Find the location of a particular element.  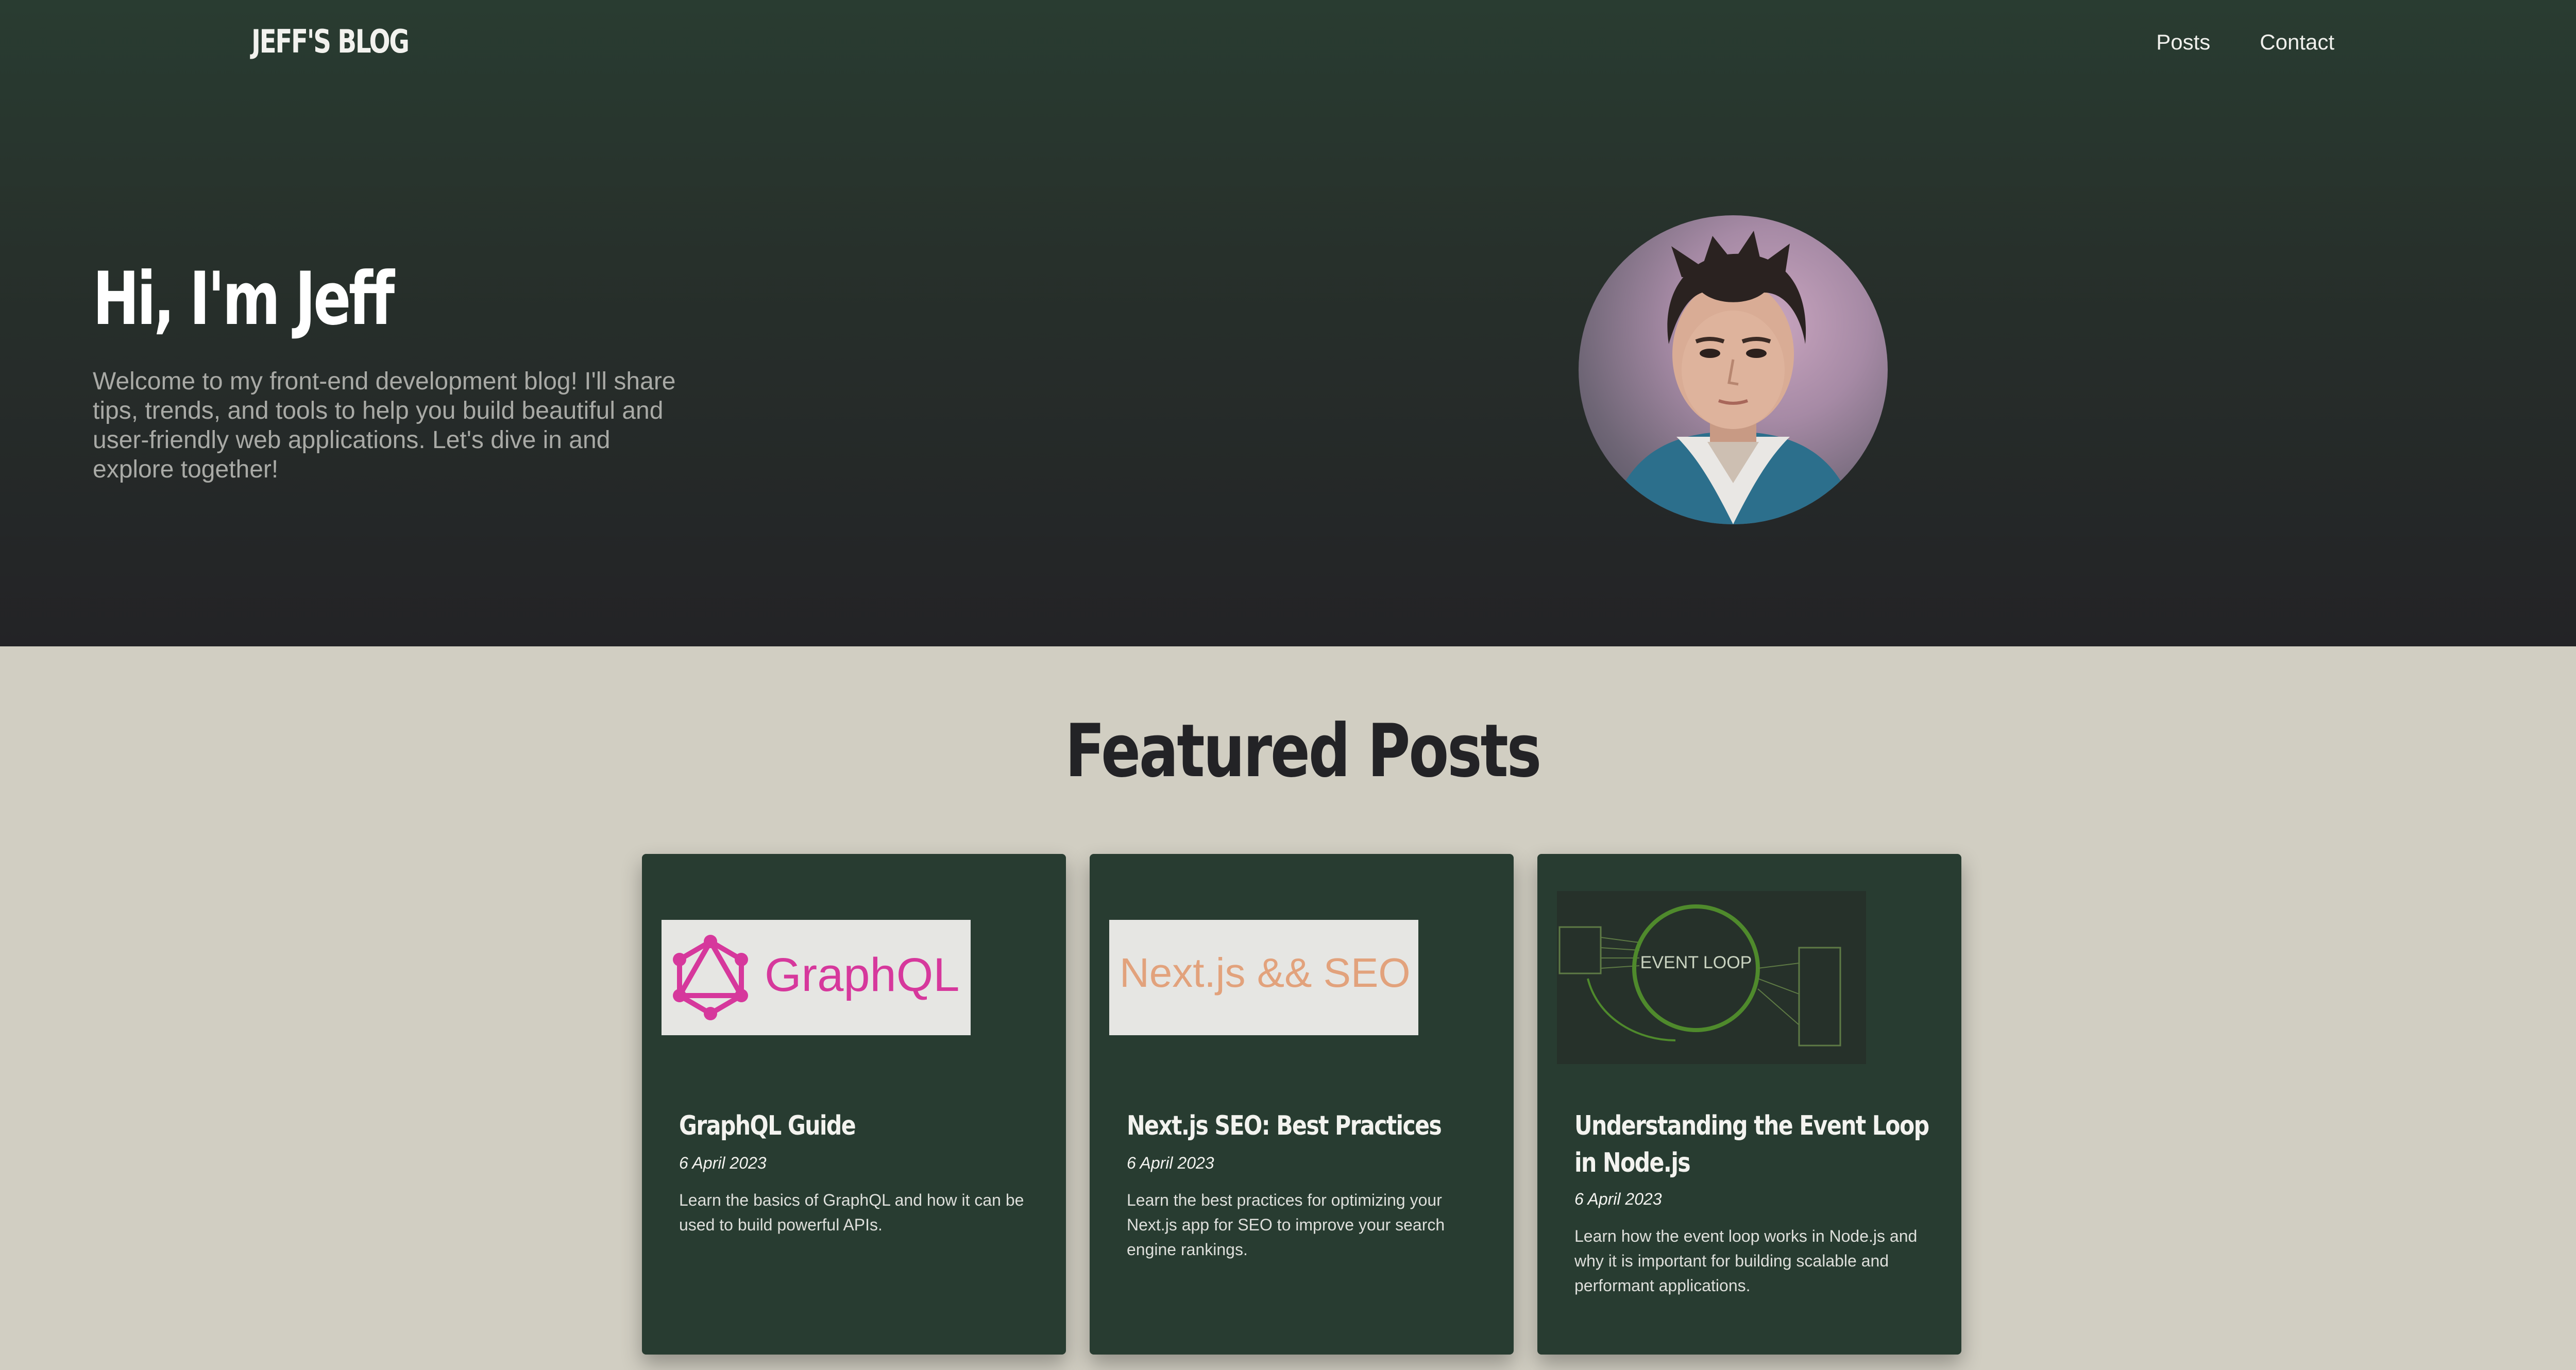

post-thumbnail: GraphQL is located at coordinates (816, 977).